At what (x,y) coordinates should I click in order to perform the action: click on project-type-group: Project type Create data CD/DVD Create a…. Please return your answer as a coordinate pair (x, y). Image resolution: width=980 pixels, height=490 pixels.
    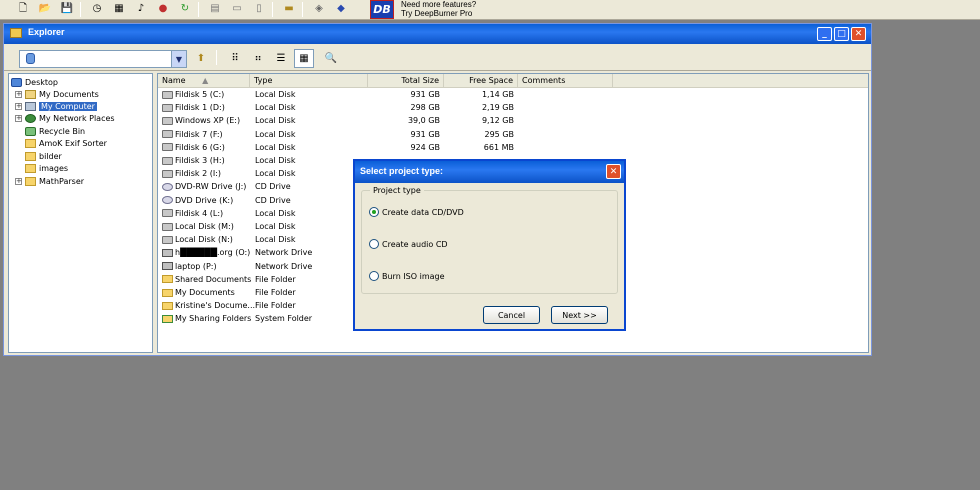
    Looking at the image, I should click on (489, 240).